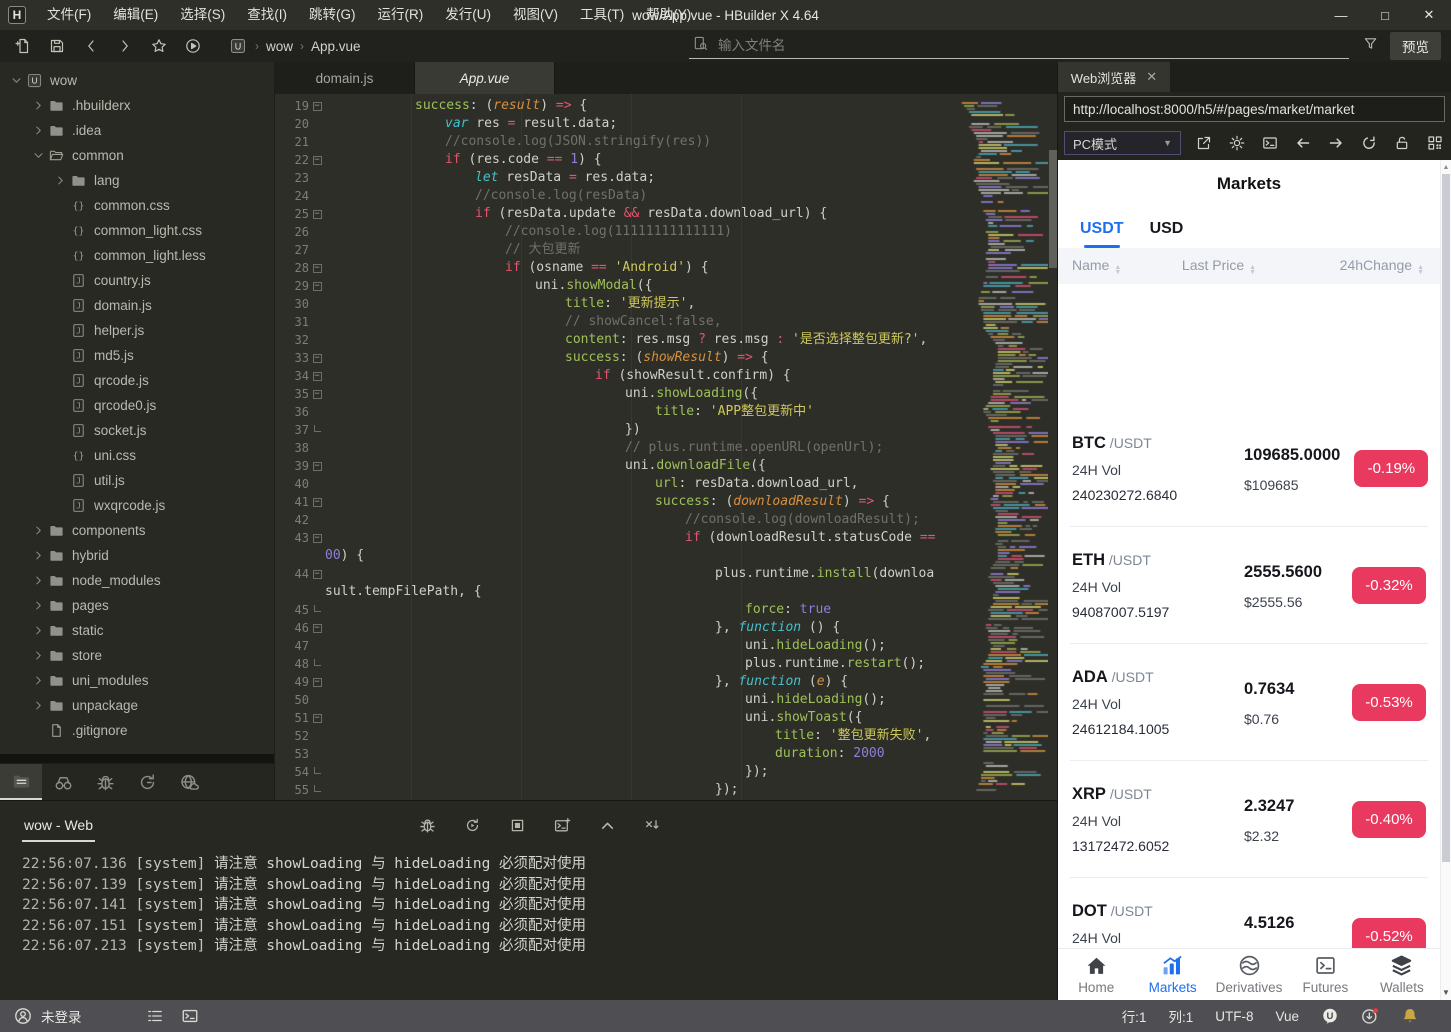 This screenshot has width=1451, height=1032. What do you see at coordinates (137, 280) in the screenshot?
I see `tree-item-country.js: Jcountry.js` at bounding box center [137, 280].